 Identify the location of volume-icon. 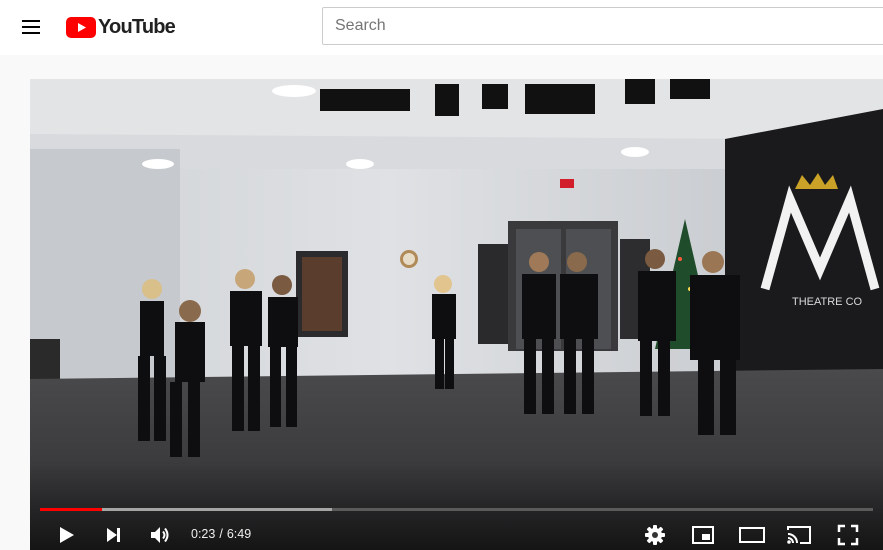
(160, 535).